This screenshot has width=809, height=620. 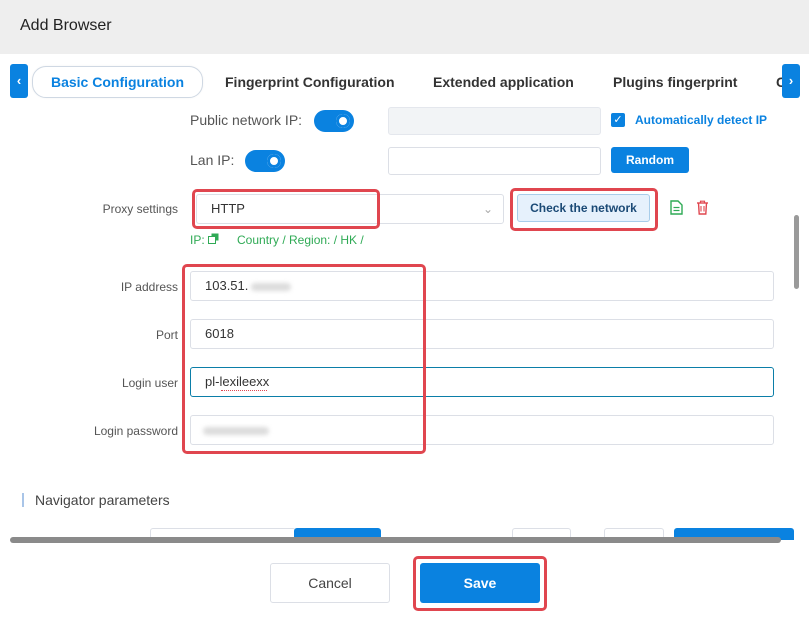 I want to click on login-user-value: pl-lexileexx, so click(x=237, y=381).